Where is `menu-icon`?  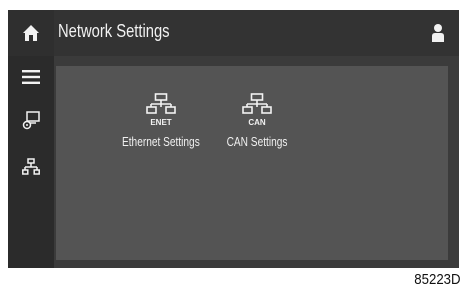
menu-icon is located at coordinates (31, 77).